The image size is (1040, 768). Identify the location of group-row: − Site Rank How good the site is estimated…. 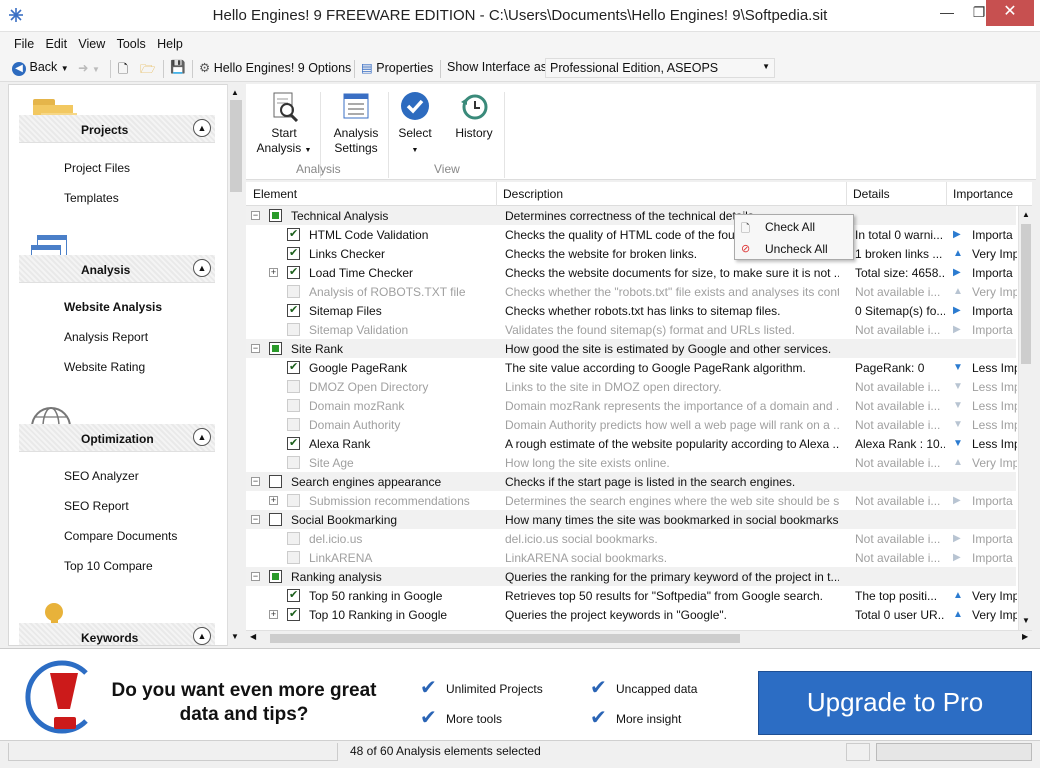
(631, 348).